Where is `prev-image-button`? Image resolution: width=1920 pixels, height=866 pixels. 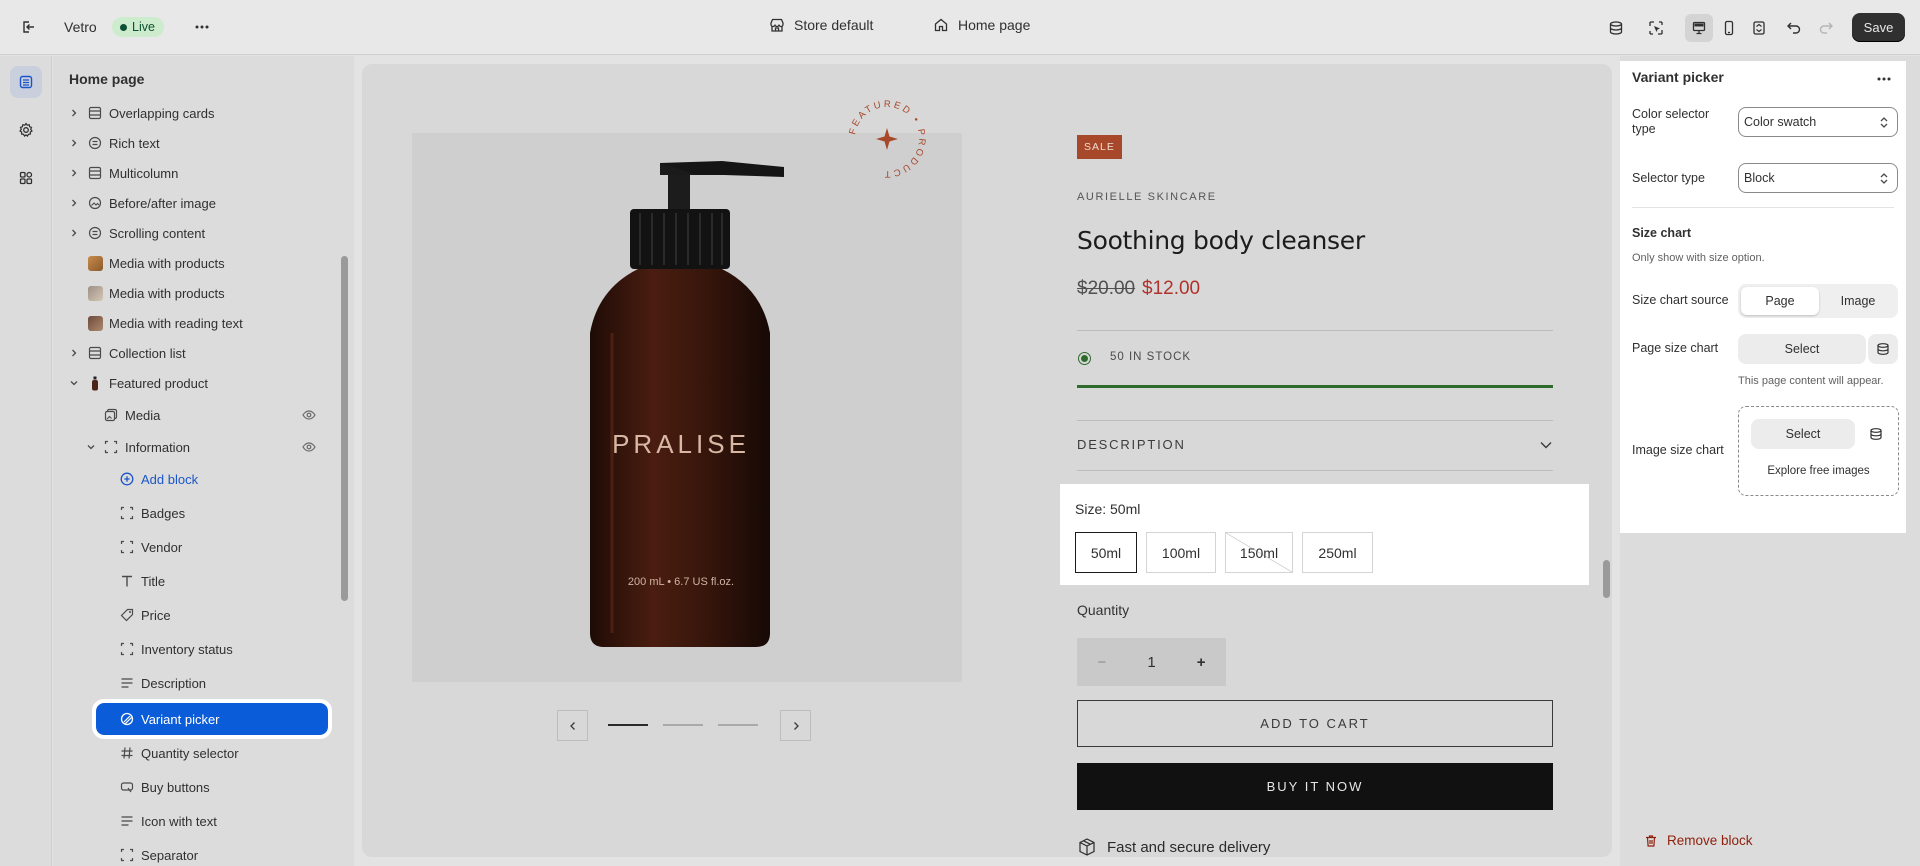
prev-image-button is located at coordinates (572, 725).